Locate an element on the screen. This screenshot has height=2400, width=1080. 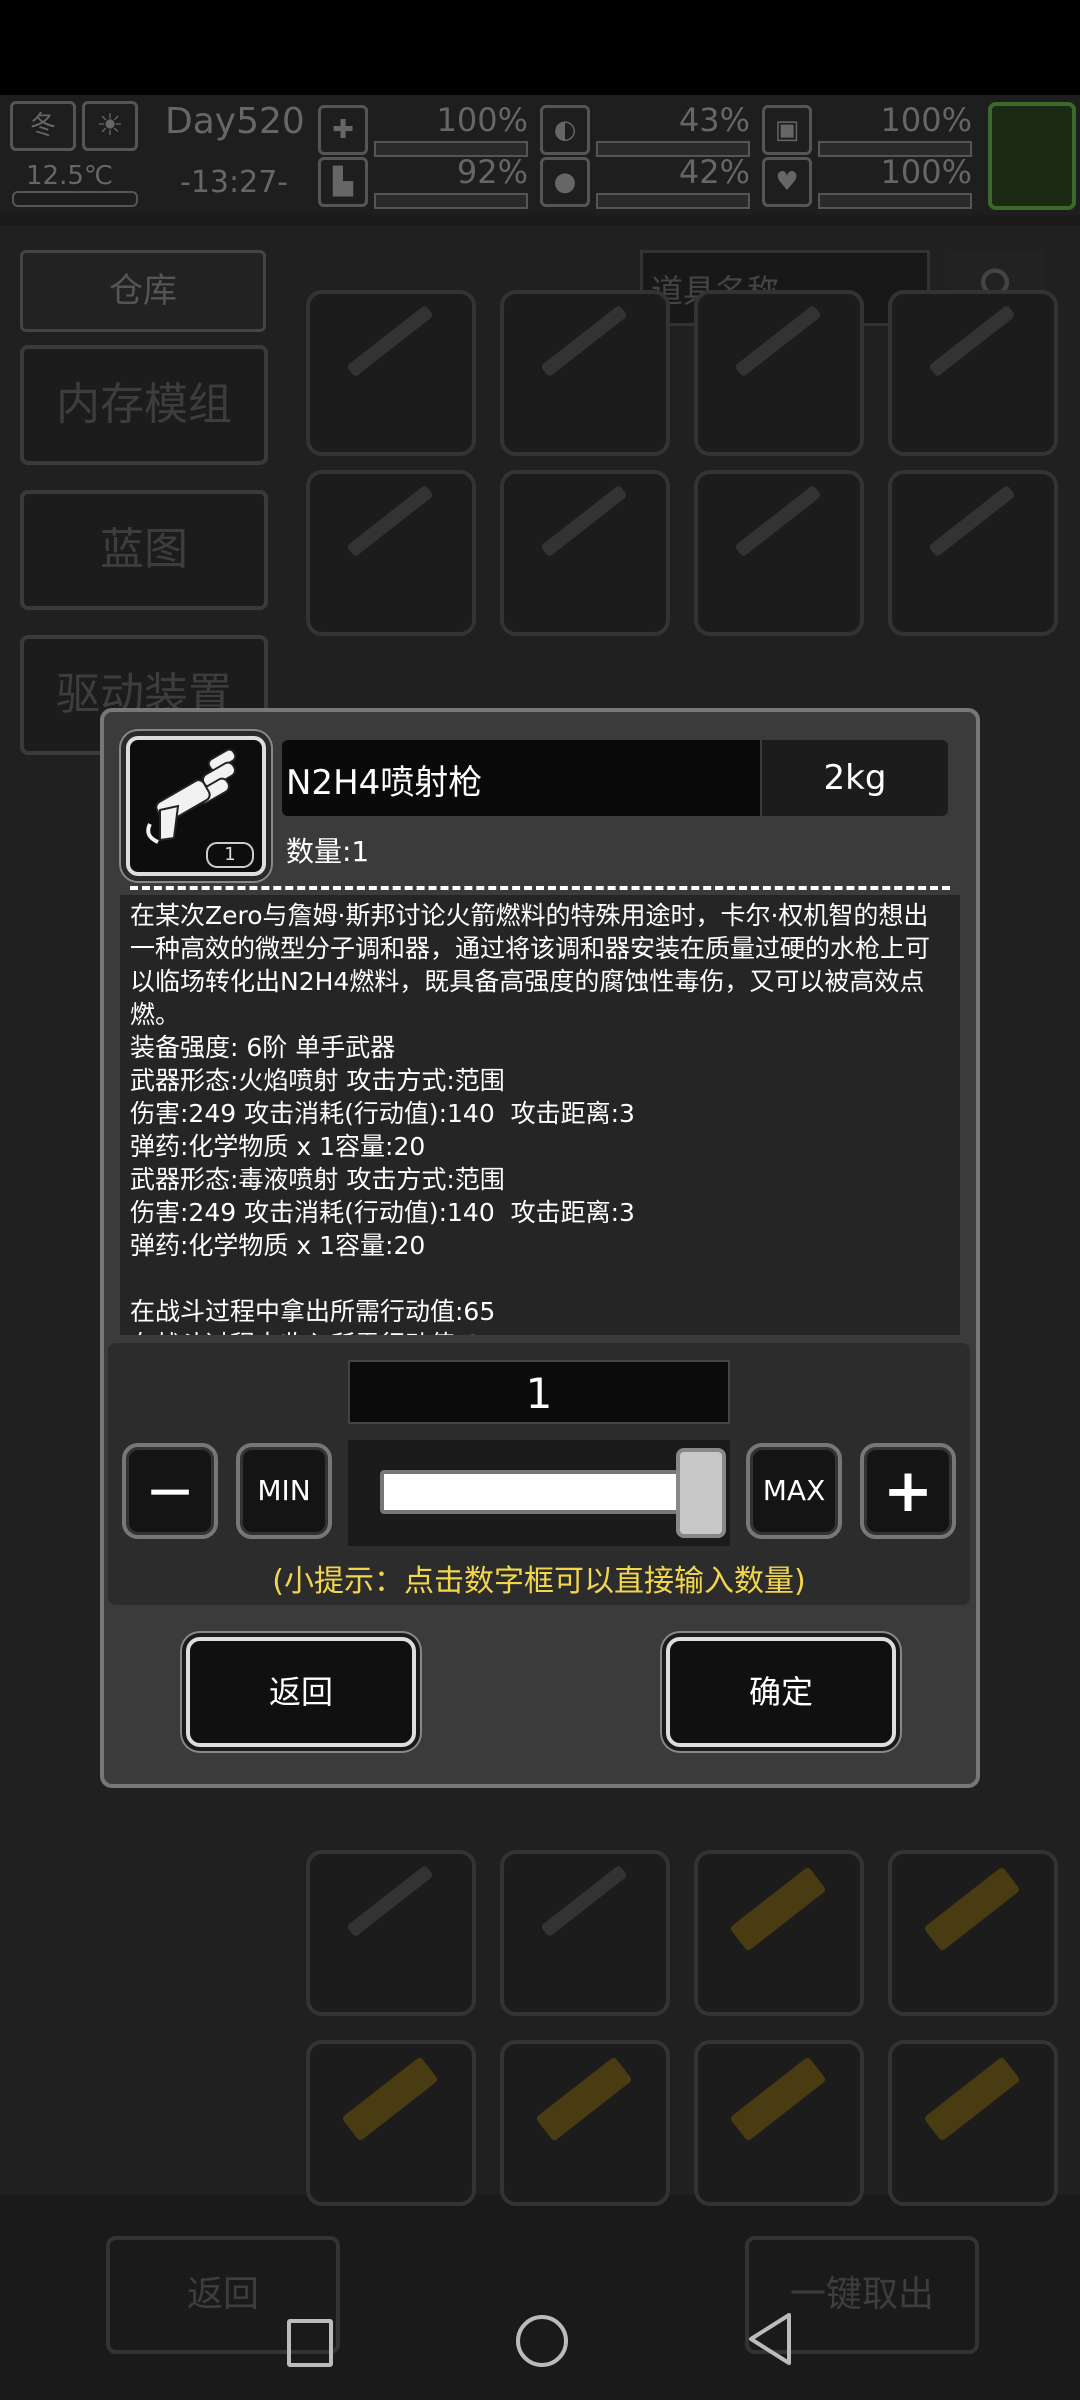
item-weight: 2kg is located at coordinates (855, 778).